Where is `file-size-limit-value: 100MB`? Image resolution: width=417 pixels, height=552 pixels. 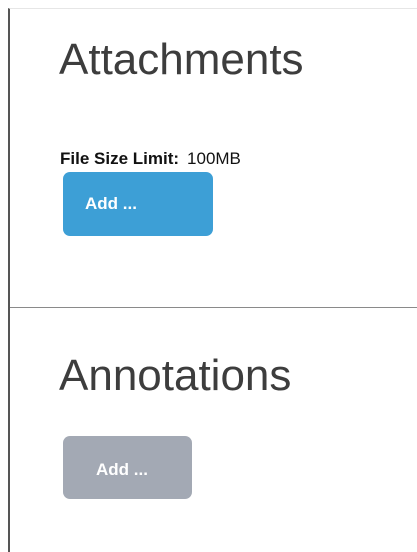
file-size-limit-value: 100MB is located at coordinates (214, 158).